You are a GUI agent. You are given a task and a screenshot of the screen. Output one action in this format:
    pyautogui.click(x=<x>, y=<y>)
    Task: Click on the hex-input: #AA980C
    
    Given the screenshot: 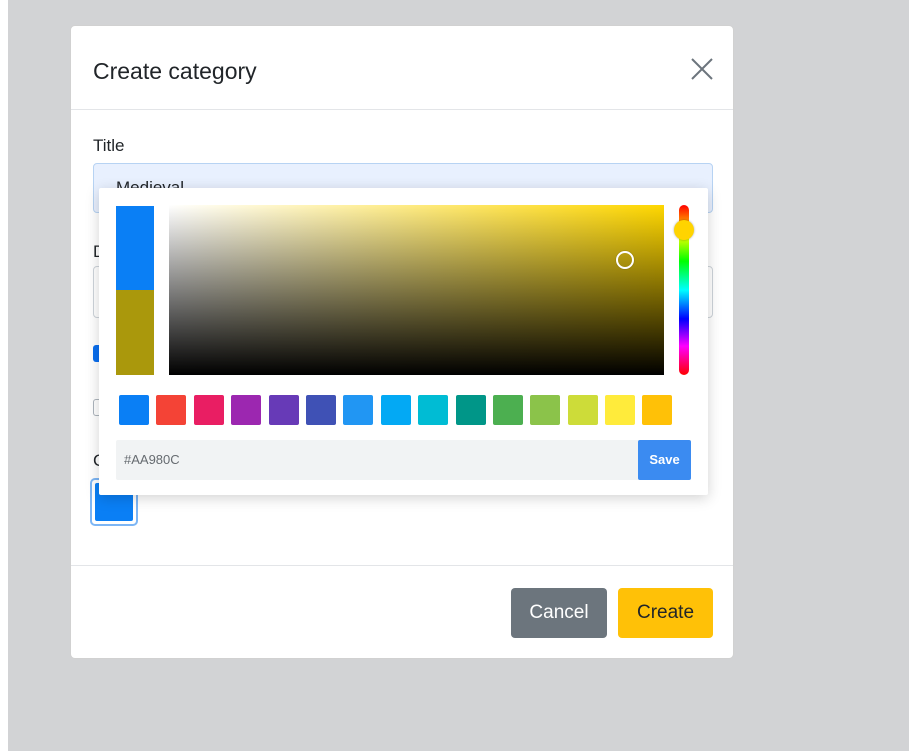 What is the action you would take?
    pyautogui.click(x=152, y=460)
    